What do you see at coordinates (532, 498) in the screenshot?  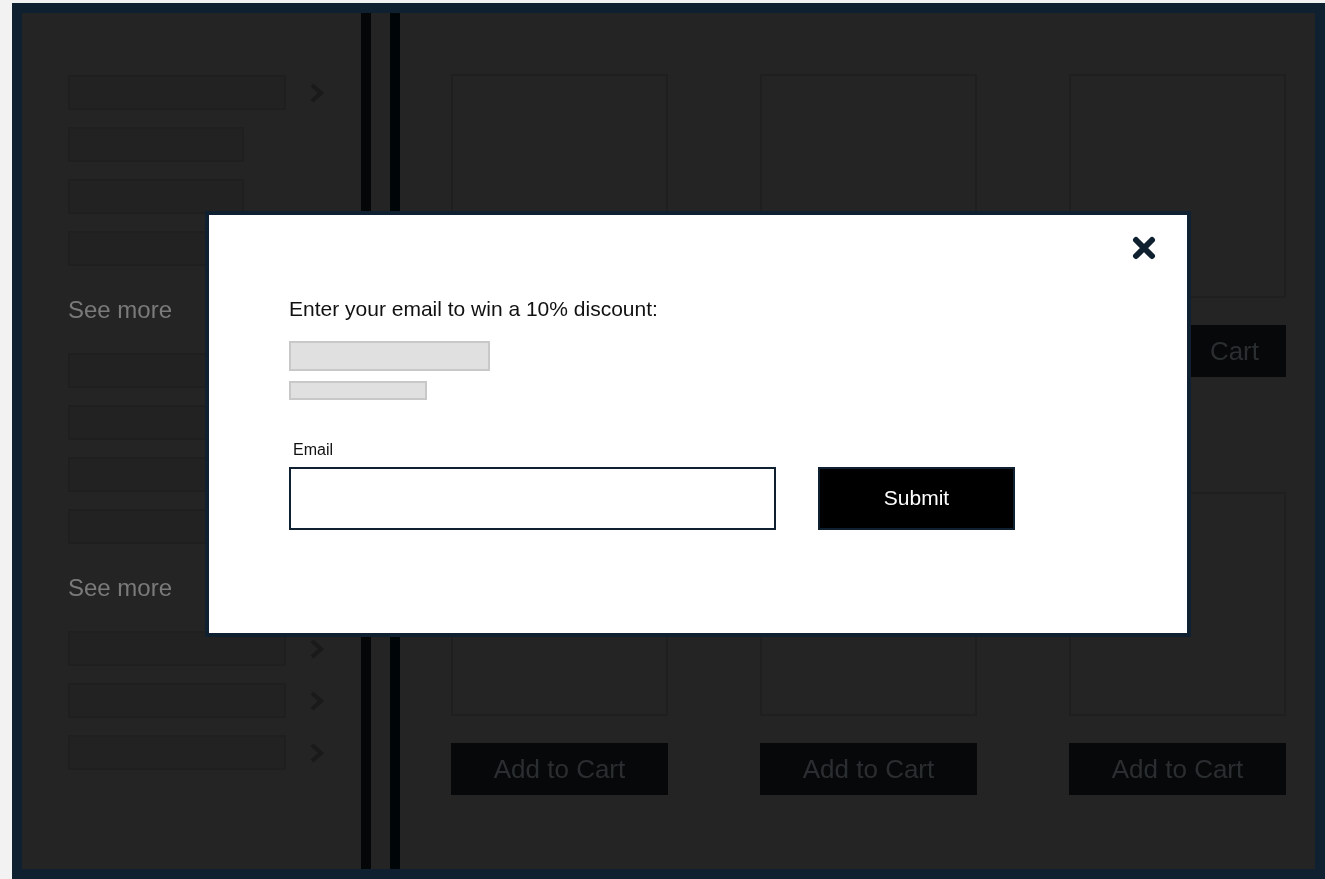 I see `email-field` at bounding box center [532, 498].